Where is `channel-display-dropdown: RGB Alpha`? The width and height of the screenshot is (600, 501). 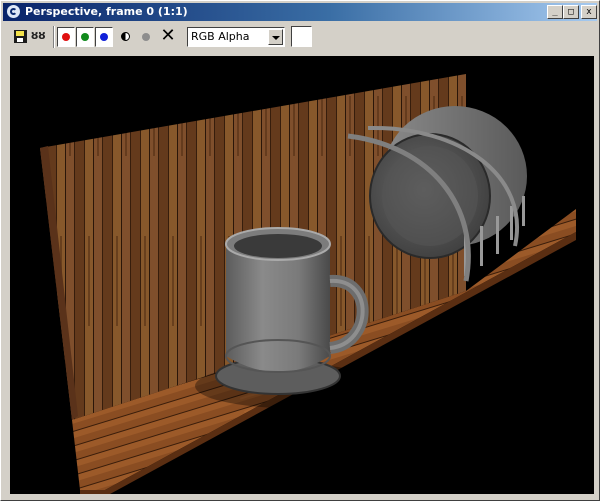
channel-display-dropdown: RGB Alpha is located at coordinates (236, 37).